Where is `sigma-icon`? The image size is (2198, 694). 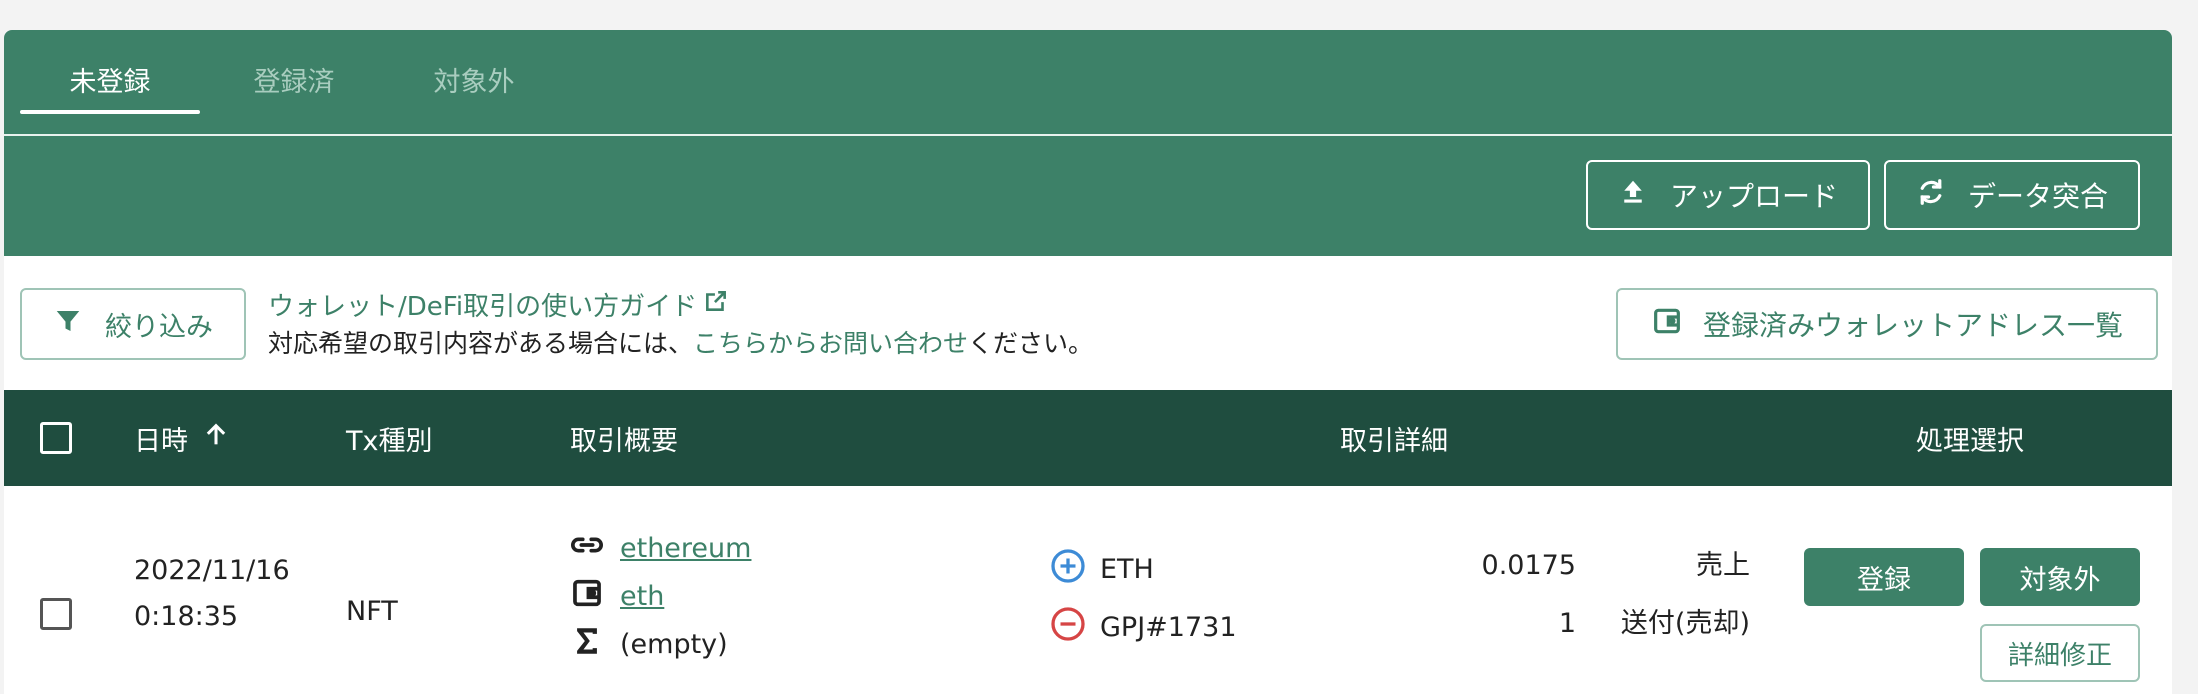
sigma-icon is located at coordinates (587, 644).